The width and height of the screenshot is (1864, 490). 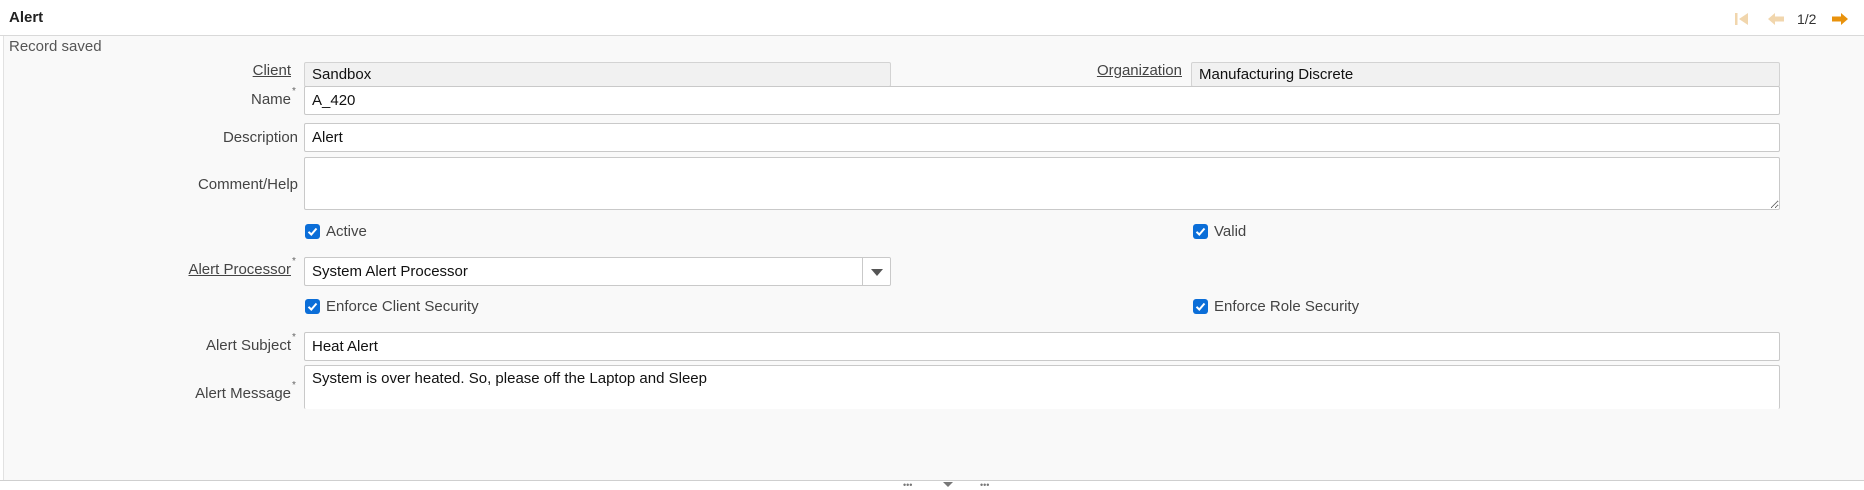 I want to click on description-input: Alert, so click(x=1042, y=137).